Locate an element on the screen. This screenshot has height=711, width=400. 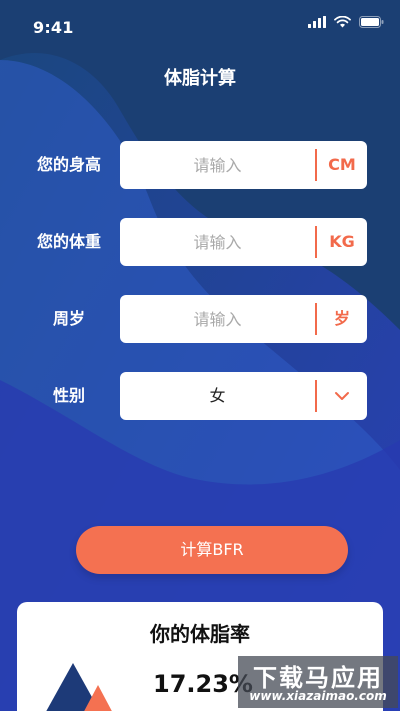
weight-row: 您的体重 KG is located at coordinates (200, 242).